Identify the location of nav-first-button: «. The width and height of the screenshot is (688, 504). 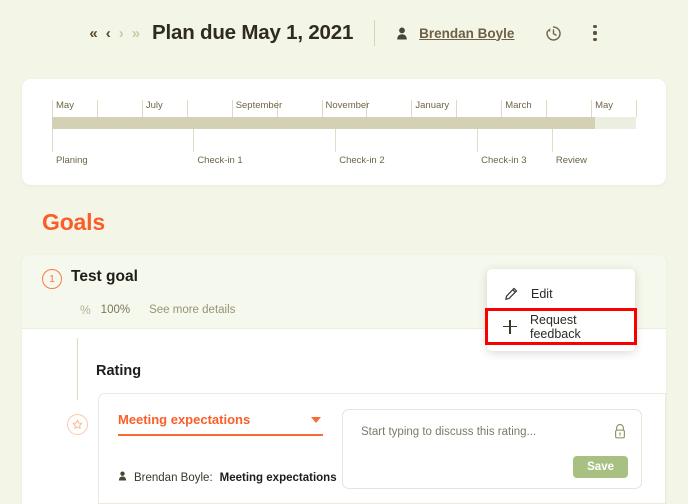
(93, 33).